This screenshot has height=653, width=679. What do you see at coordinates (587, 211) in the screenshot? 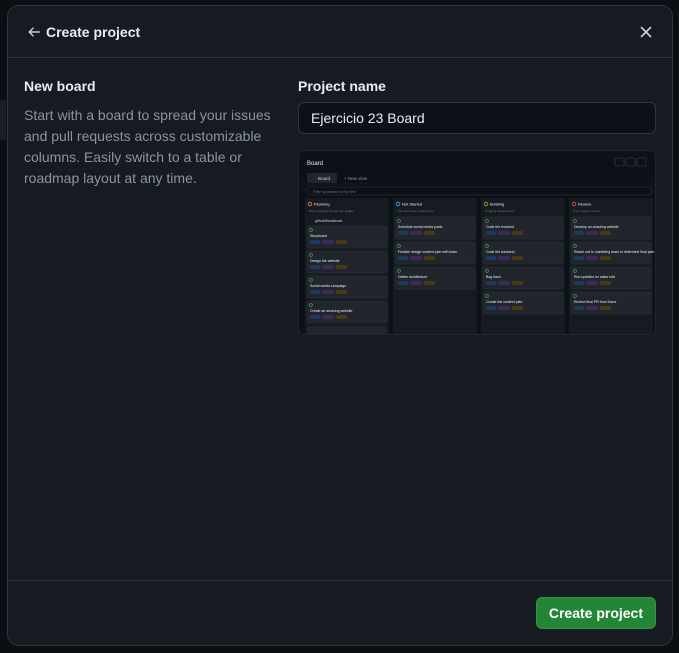
I see `preview-column-subtitle: If you need a review` at bounding box center [587, 211].